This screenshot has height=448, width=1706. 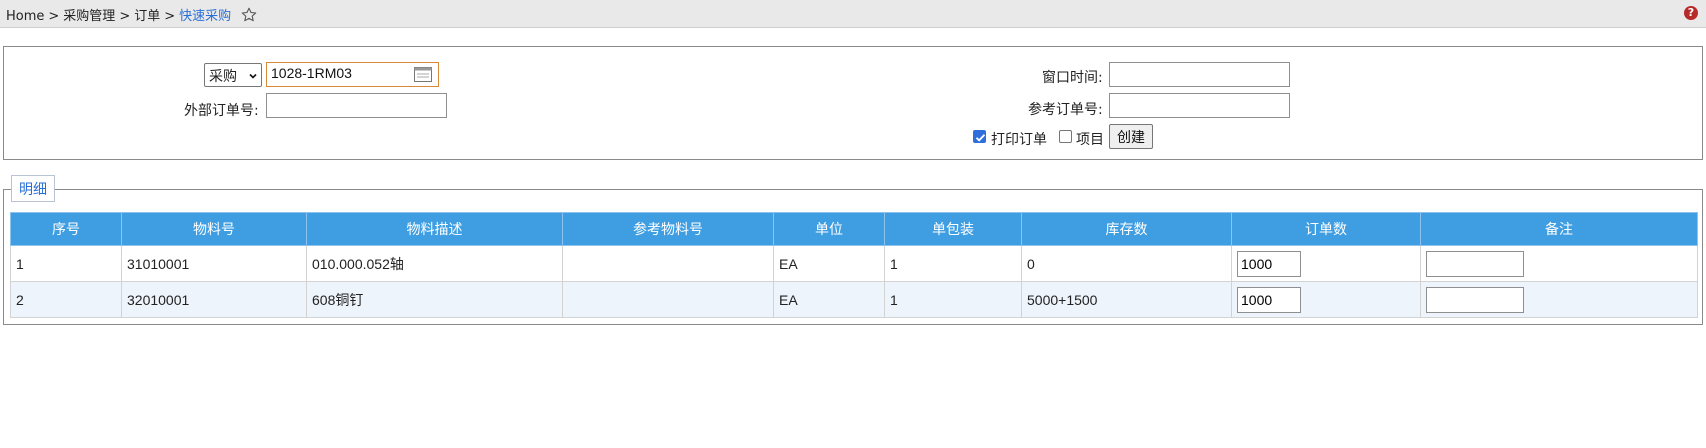 I want to click on checkmark-icon, so click(x=980, y=138).